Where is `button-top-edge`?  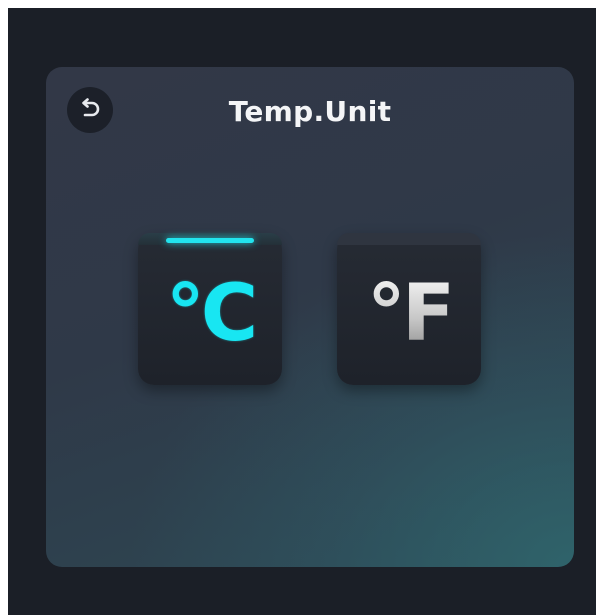 button-top-edge is located at coordinates (409, 239).